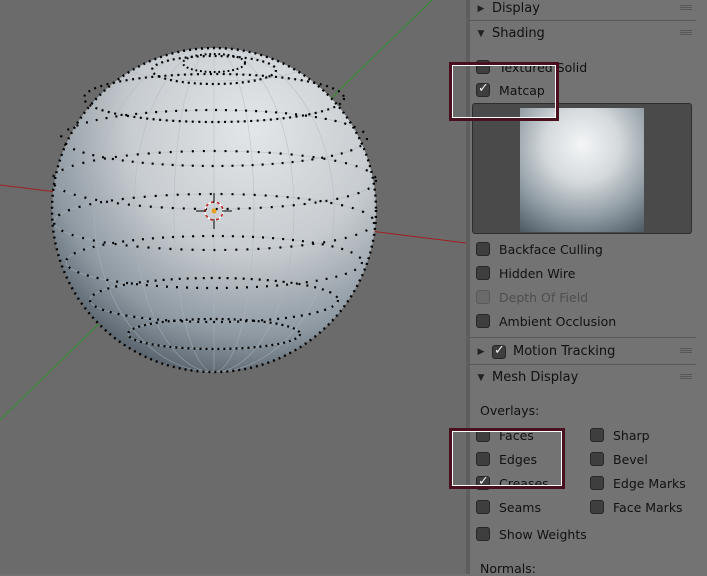 This screenshot has height=576, width=707. What do you see at coordinates (510, 410) in the screenshot?
I see `overlays-label: Overlays:` at bounding box center [510, 410].